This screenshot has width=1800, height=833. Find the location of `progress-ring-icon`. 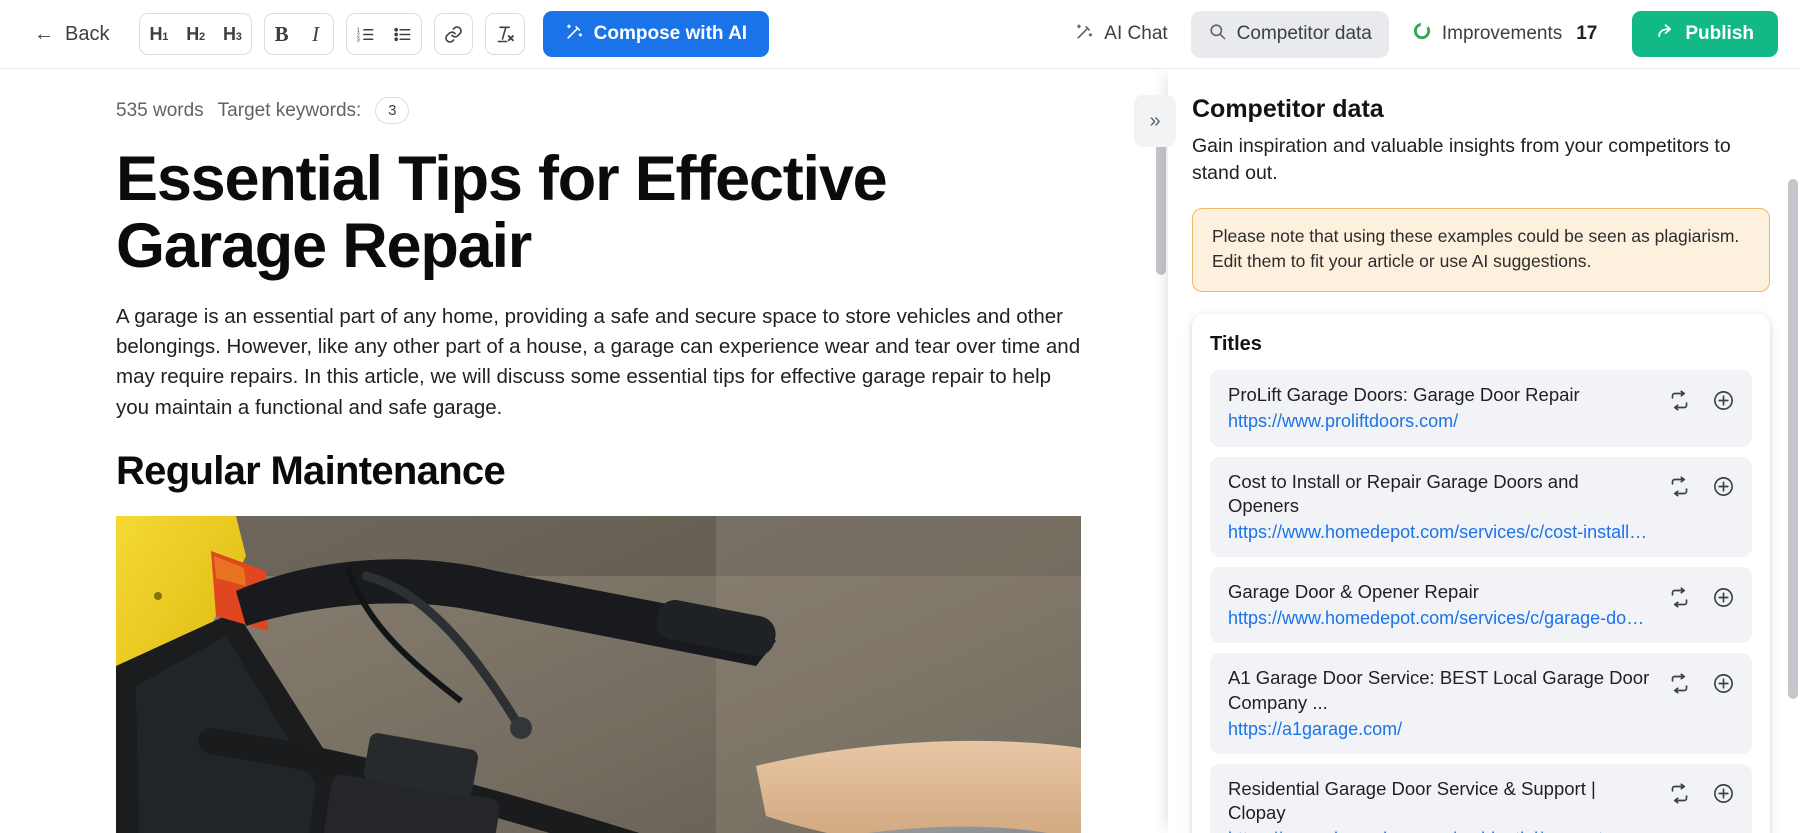

progress-ring-icon is located at coordinates (1422, 34).